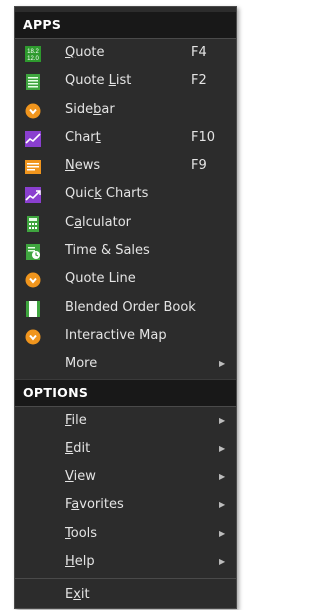 Image resolution: width=320 pixels, height=610 pixels. I want to click on options-header: OPTIONS, so click(125, 392).